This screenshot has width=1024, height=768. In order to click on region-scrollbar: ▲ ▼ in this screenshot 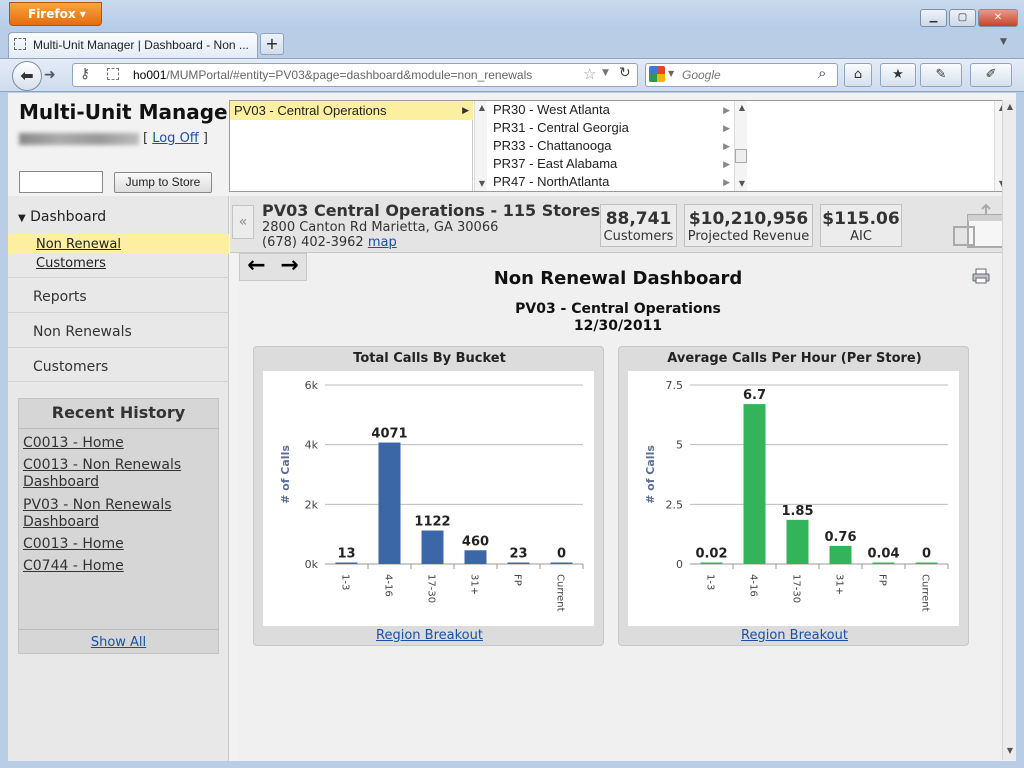, I will do `click(740, 146)`.